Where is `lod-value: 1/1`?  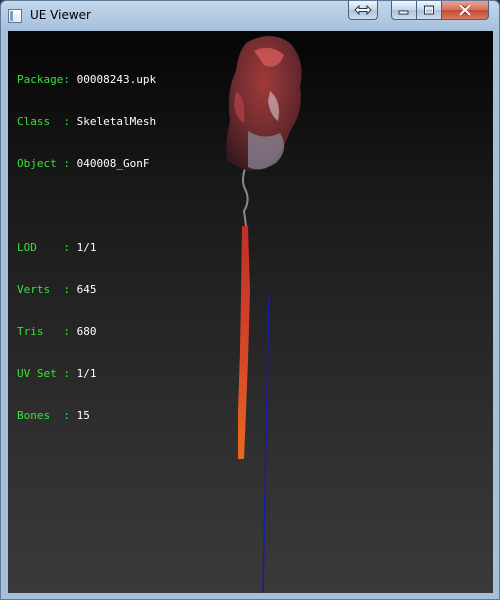
lod-value: 1/1 is located at coordinates (86, 247).